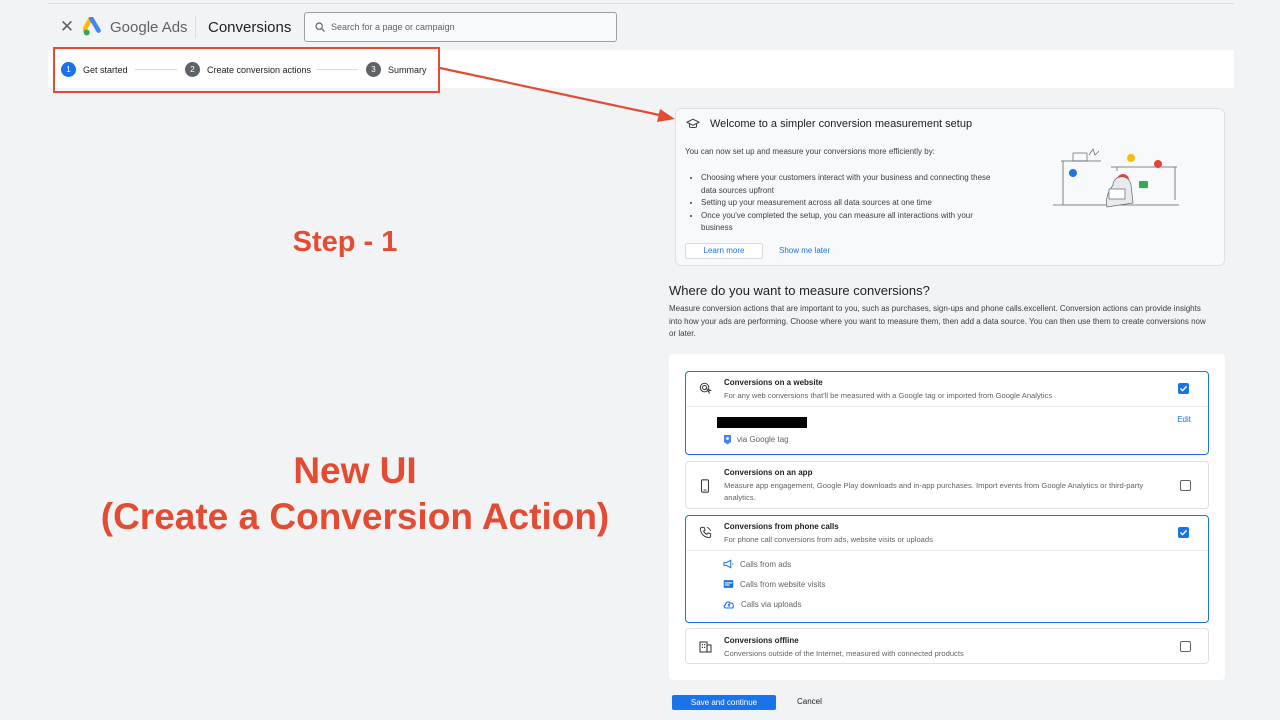 This screenshot has height=720, width=1280. Describe the element at coordinates (773, 382) in the screenshot. I see `option-title: Conversions on a website` at that location.